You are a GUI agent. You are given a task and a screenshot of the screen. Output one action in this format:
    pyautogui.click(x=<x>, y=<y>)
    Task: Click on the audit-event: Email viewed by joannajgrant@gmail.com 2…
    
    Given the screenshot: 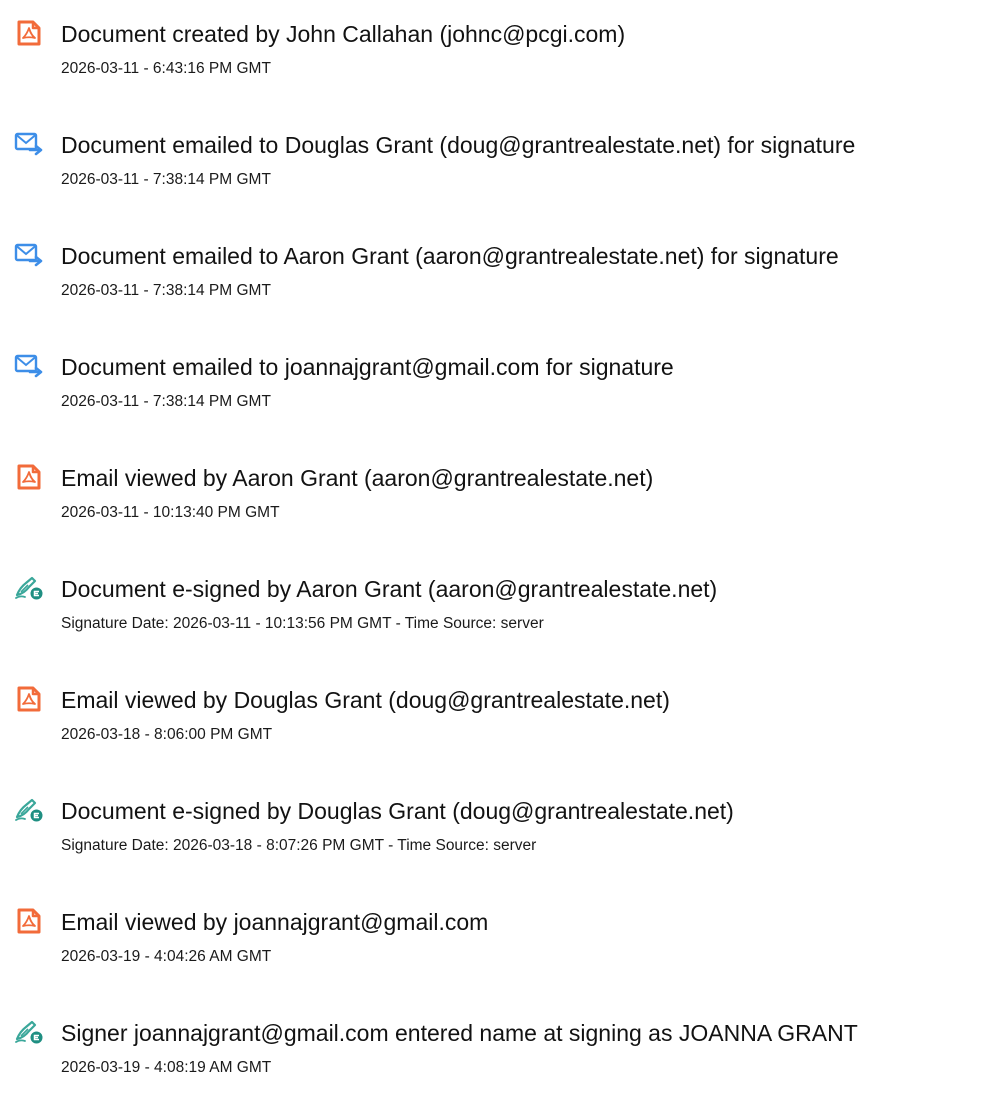 What is the action you would take?
    pyautogui.click(x=492, y=938)
    